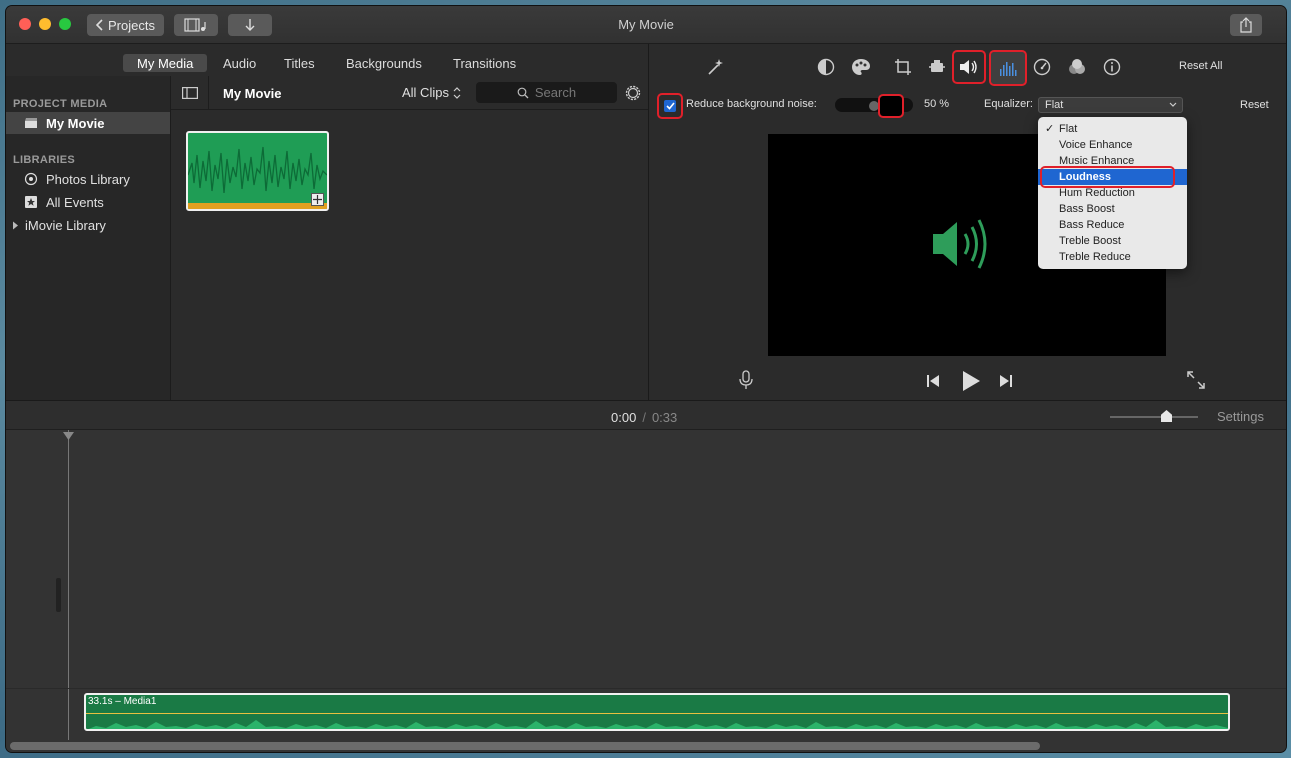 The width and height of the screenshot is (1291, 758). Describe the element at coordinates (751, 104) in the screenshot. I see `reduce-noise-label: Reduce background noise:` at that location.